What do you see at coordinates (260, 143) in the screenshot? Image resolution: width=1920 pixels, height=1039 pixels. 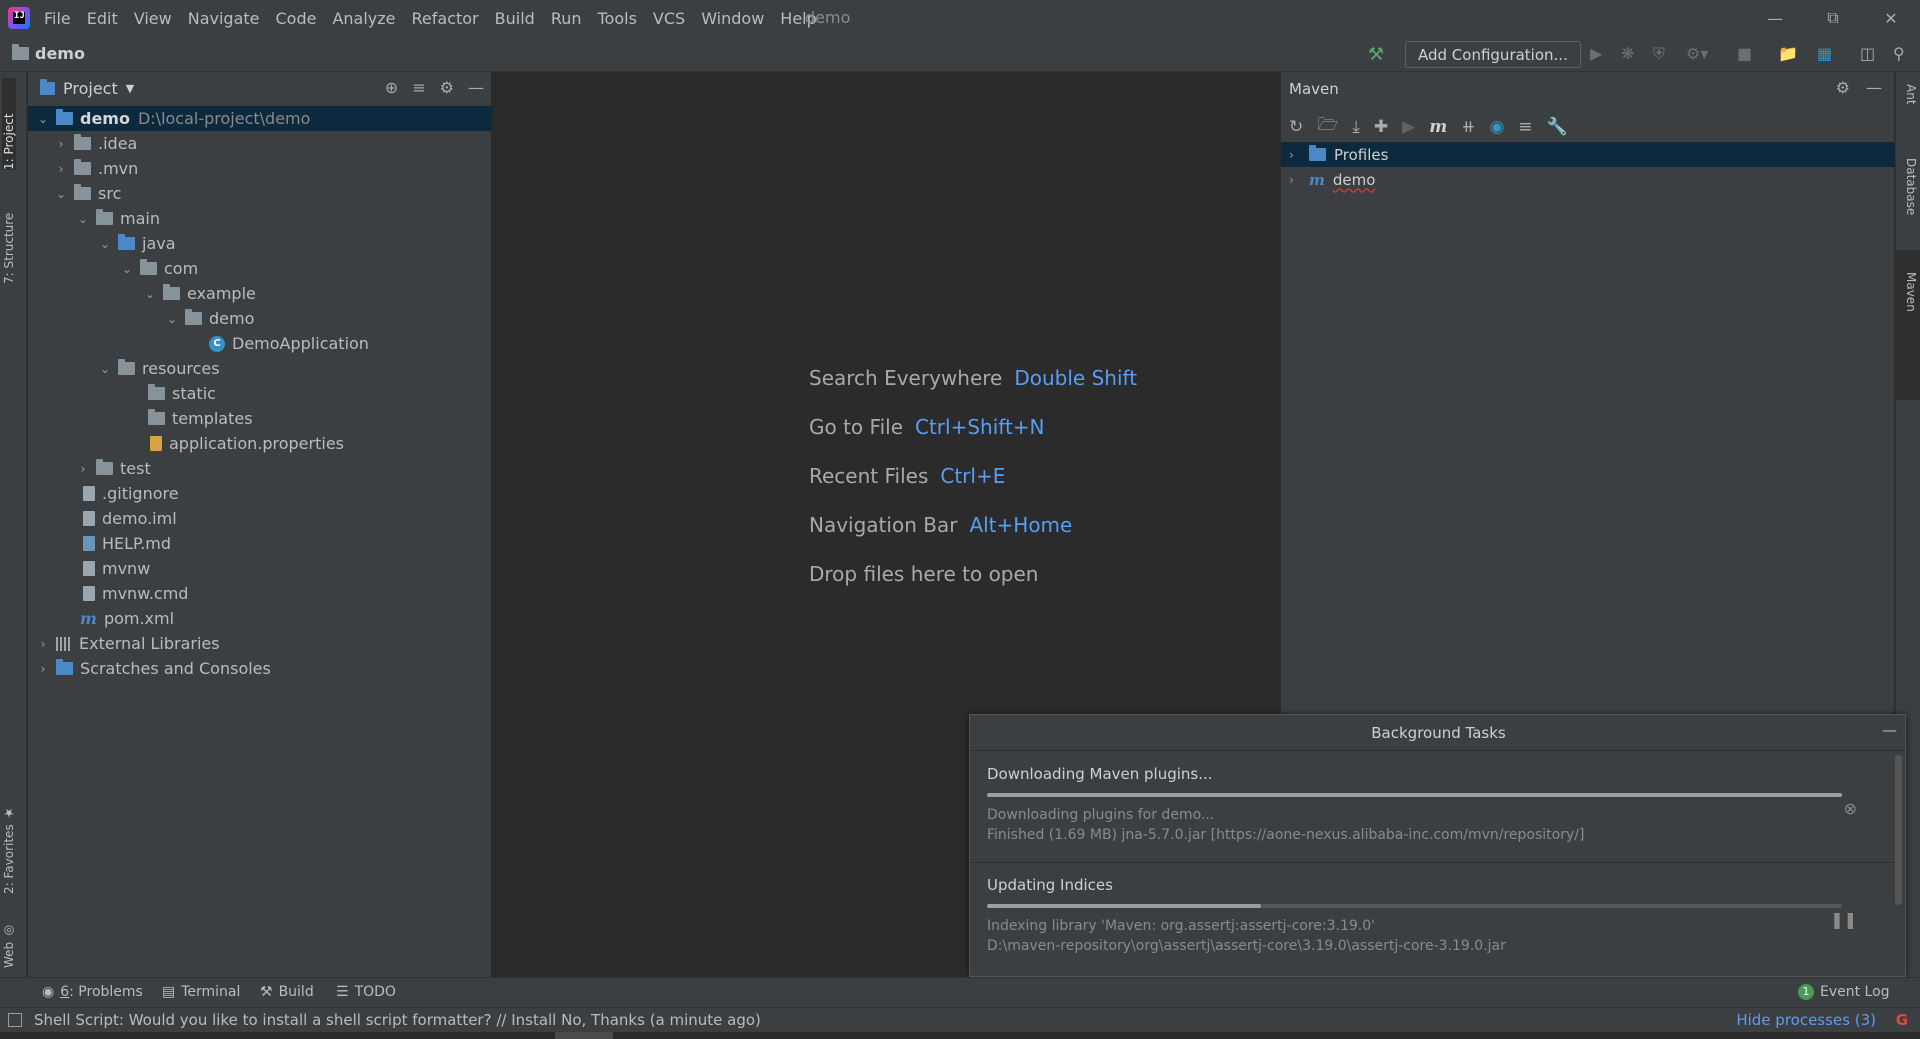 I see `tree-item-idea: › .idea` at bounding box center [260, 143].